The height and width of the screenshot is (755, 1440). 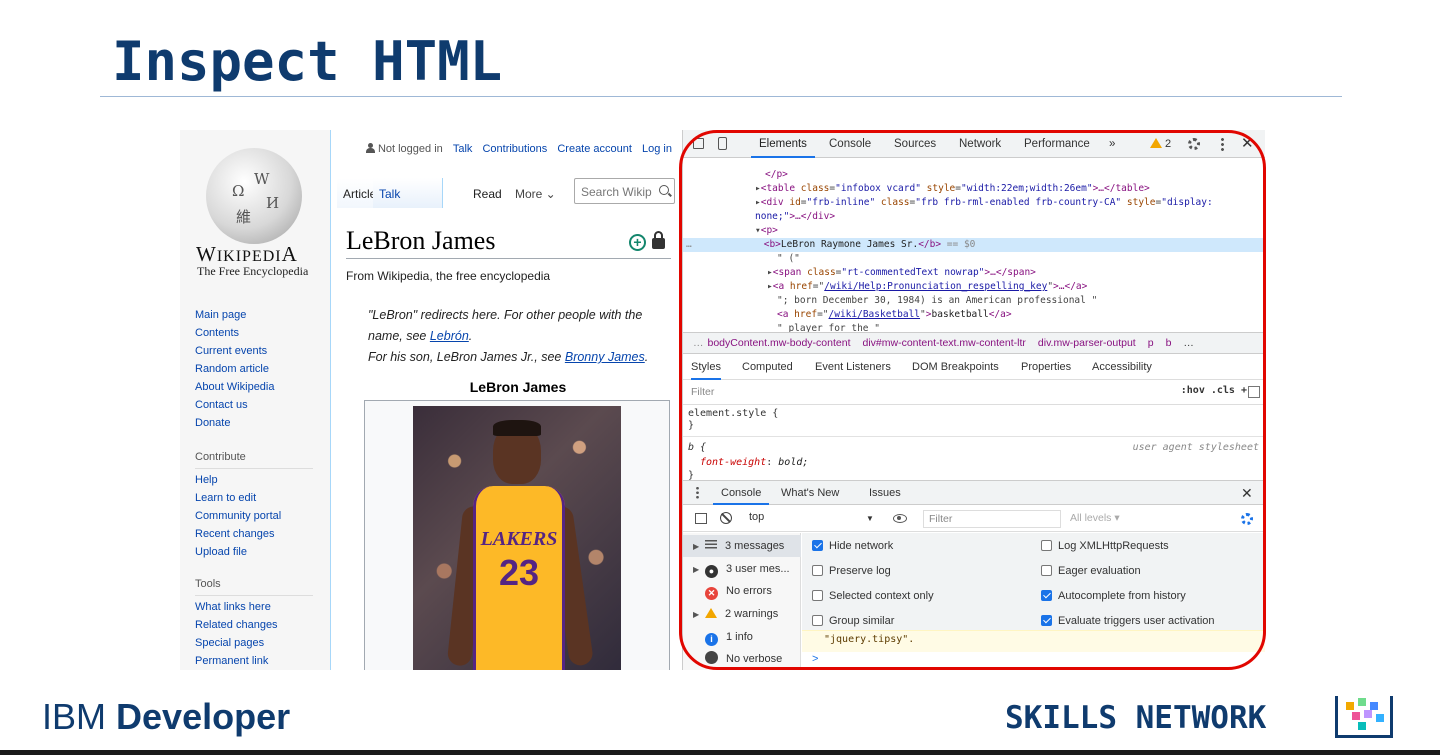 What do you see at coordinates (254, 480) in the screenshot?
I see `sidebar-item-help: Help` at bounding box center [254, 480].